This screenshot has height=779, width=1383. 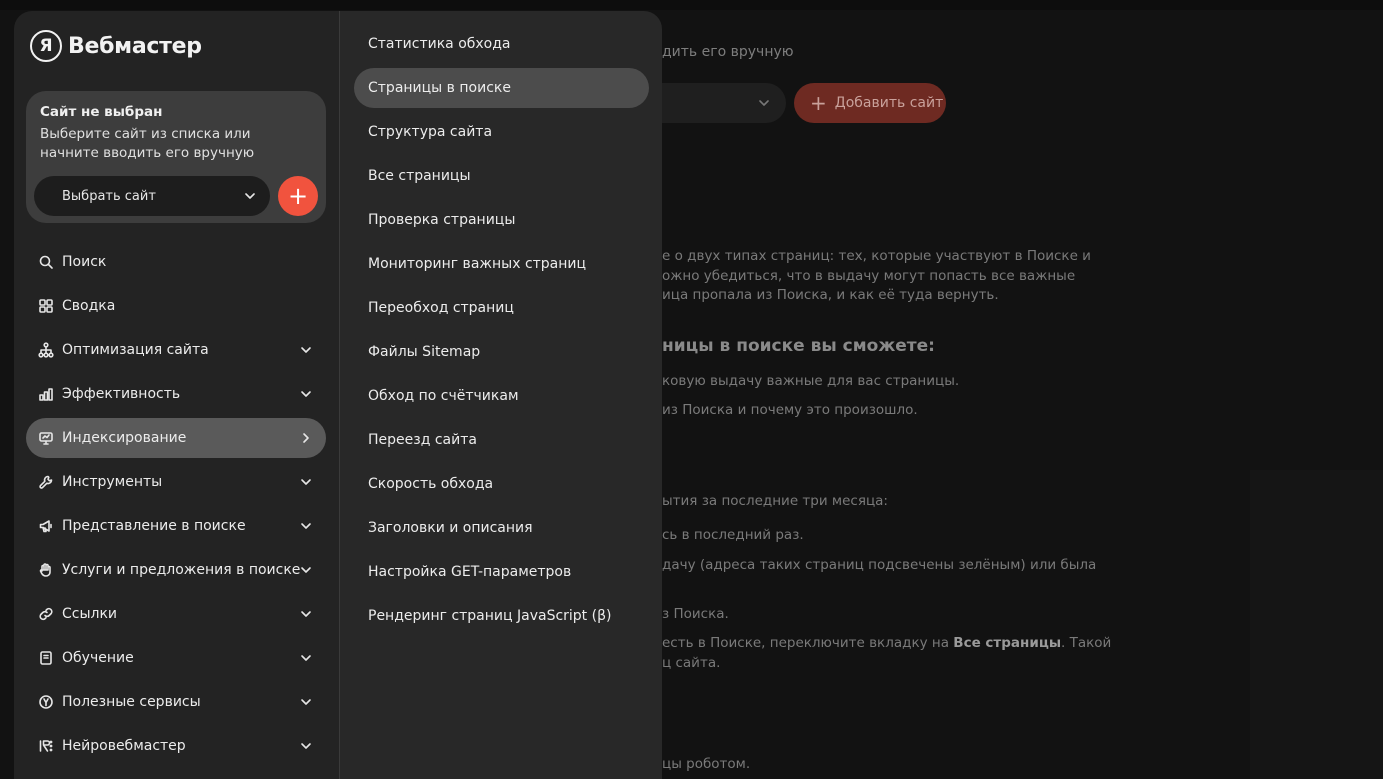 I want to click on submenu-item-titles-descriptions: Заголовки и описания, so click(x=501, y=528).